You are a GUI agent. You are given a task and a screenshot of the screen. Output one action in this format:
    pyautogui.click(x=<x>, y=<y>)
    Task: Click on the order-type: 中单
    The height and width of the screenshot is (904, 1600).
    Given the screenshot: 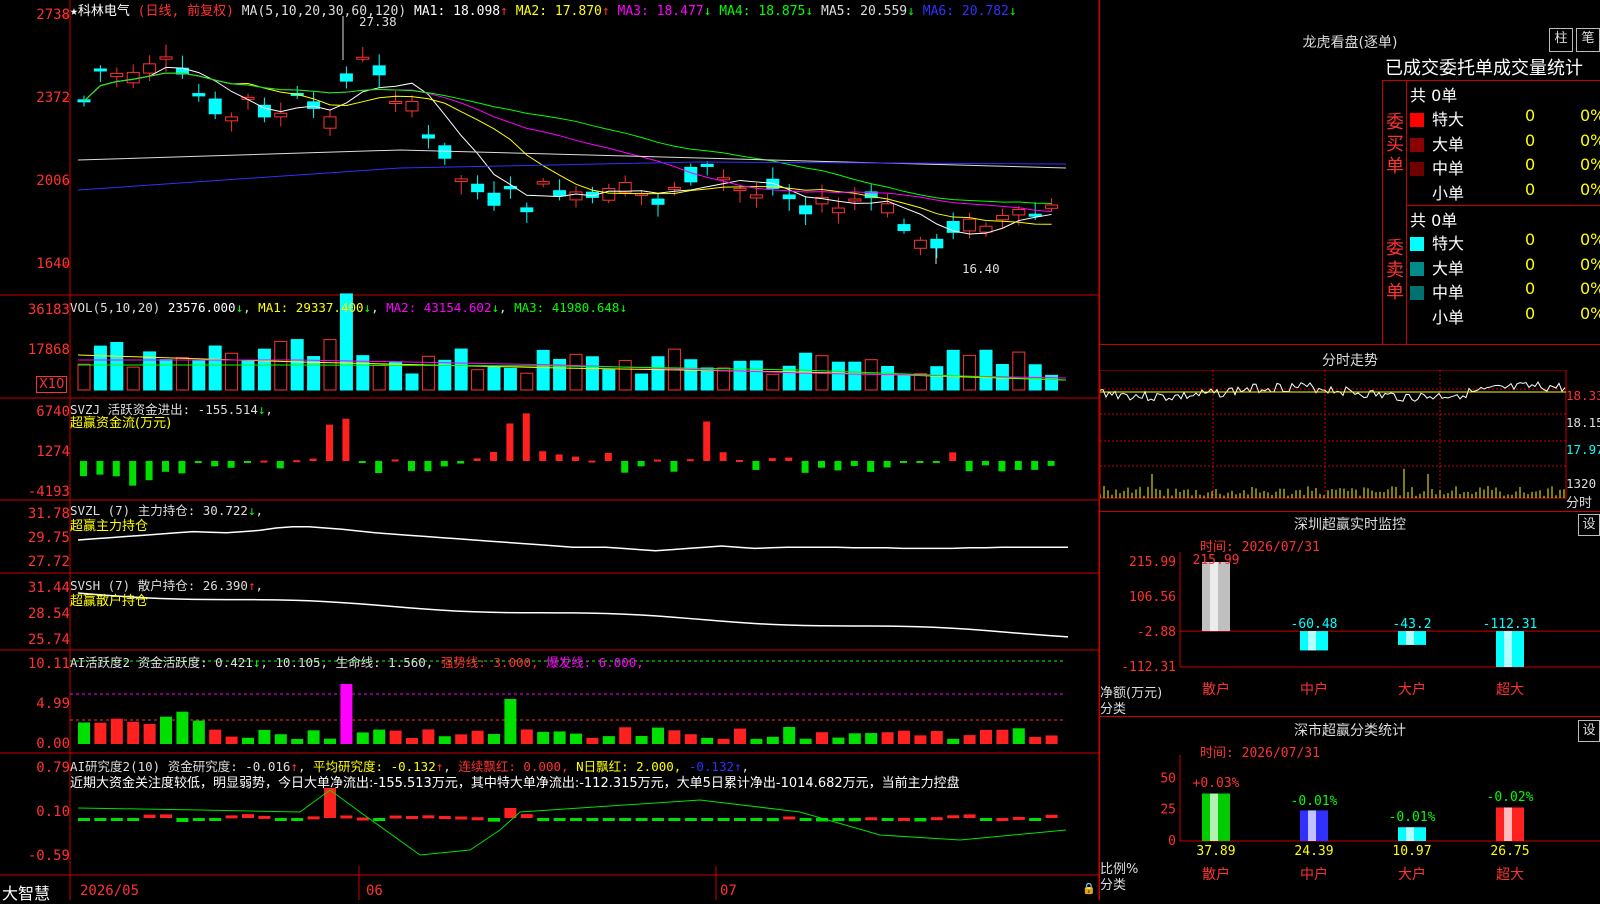 What is the action you would take?
    pyautogui.click(x=1448, y=292)
    